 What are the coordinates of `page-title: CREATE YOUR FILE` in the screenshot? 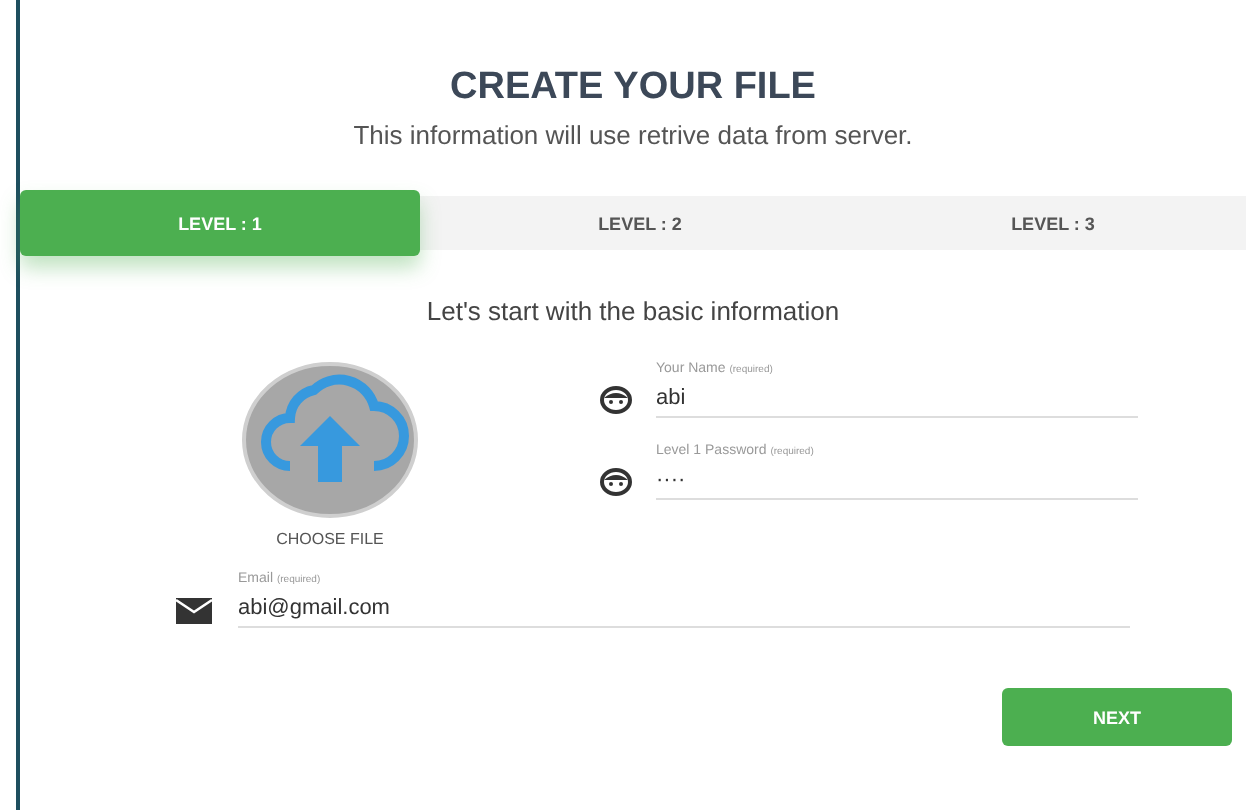 It's located at (633, 88).